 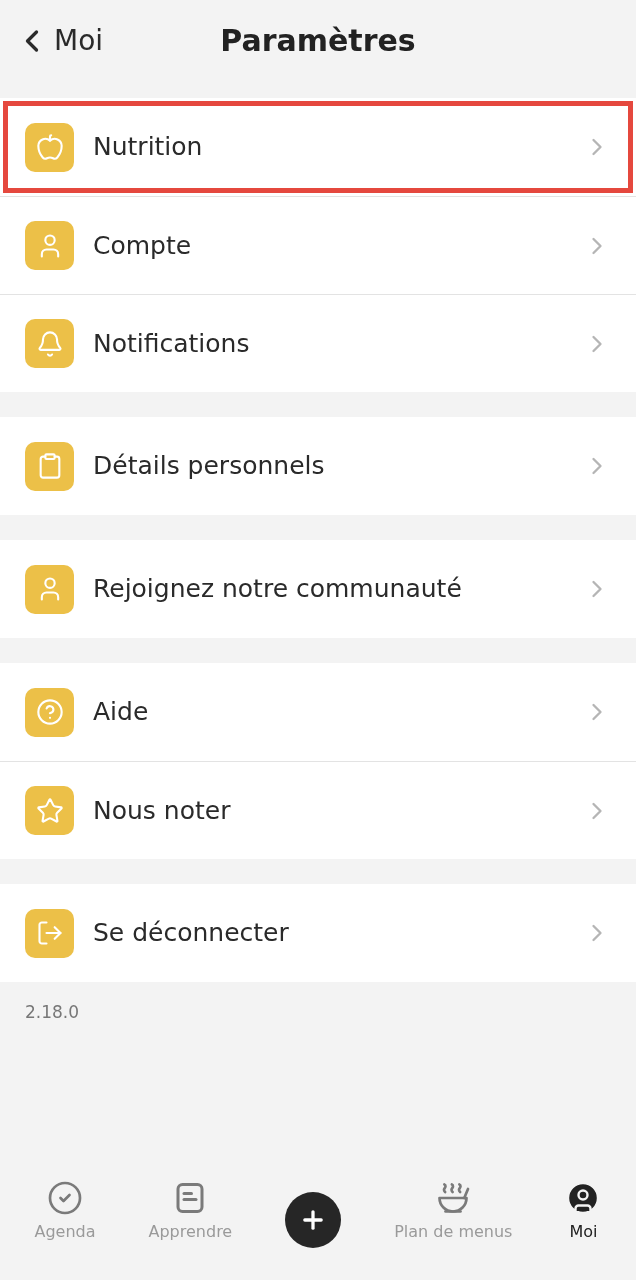 What do you see at coordinates (318, 147) in the screenshot?
I see `settings-item: Nutrition` at bounding box center [318, 147].